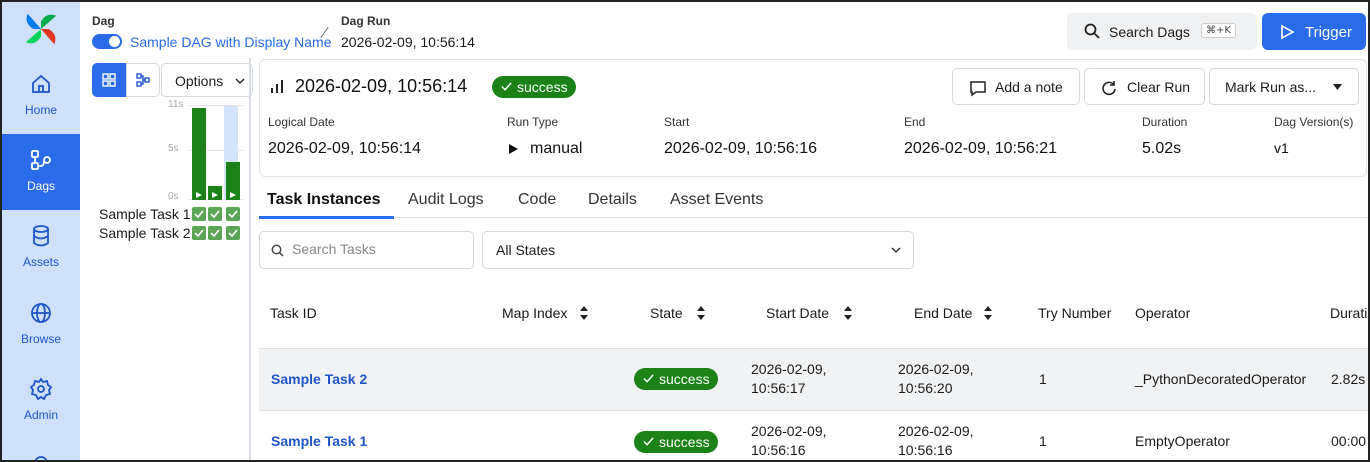 This screenshot has height=462, width=1370. What do you see at coordinates (1162, 148) in the screenshot?
I see `meta-duration: 5.02s` at bounding box center [1162, 148].